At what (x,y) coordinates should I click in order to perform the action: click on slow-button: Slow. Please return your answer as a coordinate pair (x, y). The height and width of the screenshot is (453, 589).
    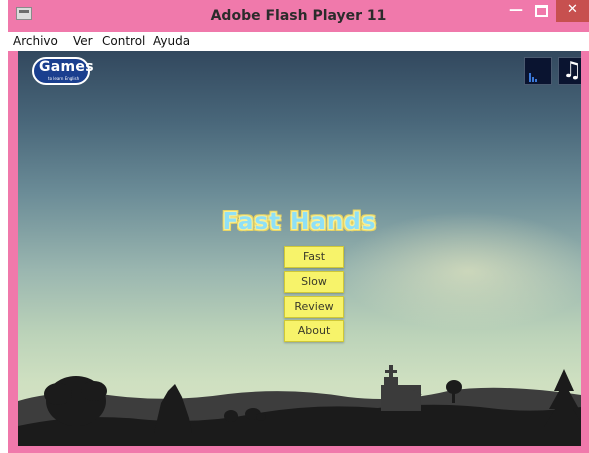
    Looking at the image, I should click on (314, 282).